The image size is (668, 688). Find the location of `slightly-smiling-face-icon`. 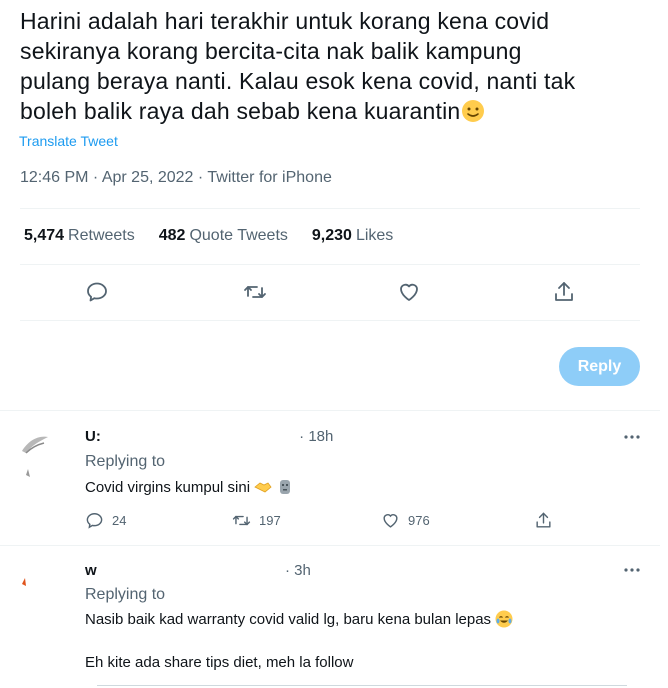

slightly-smiling-face-icon is located at coordinates (473, 111).